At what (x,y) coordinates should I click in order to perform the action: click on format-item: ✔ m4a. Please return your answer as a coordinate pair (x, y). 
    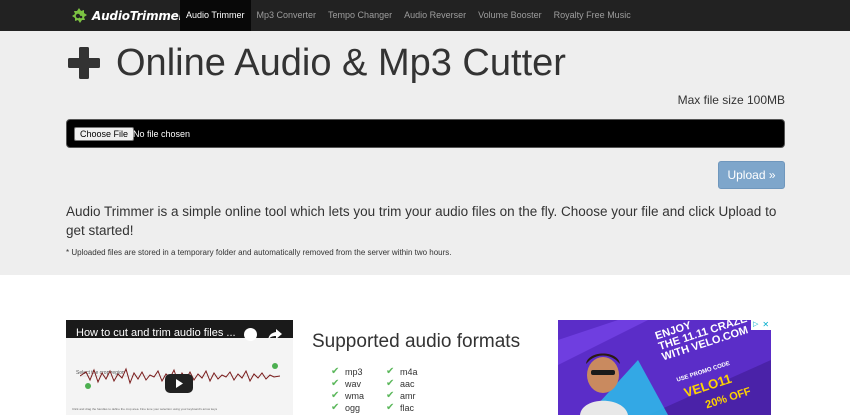
    Looking at the image, I should click on (402, 371).